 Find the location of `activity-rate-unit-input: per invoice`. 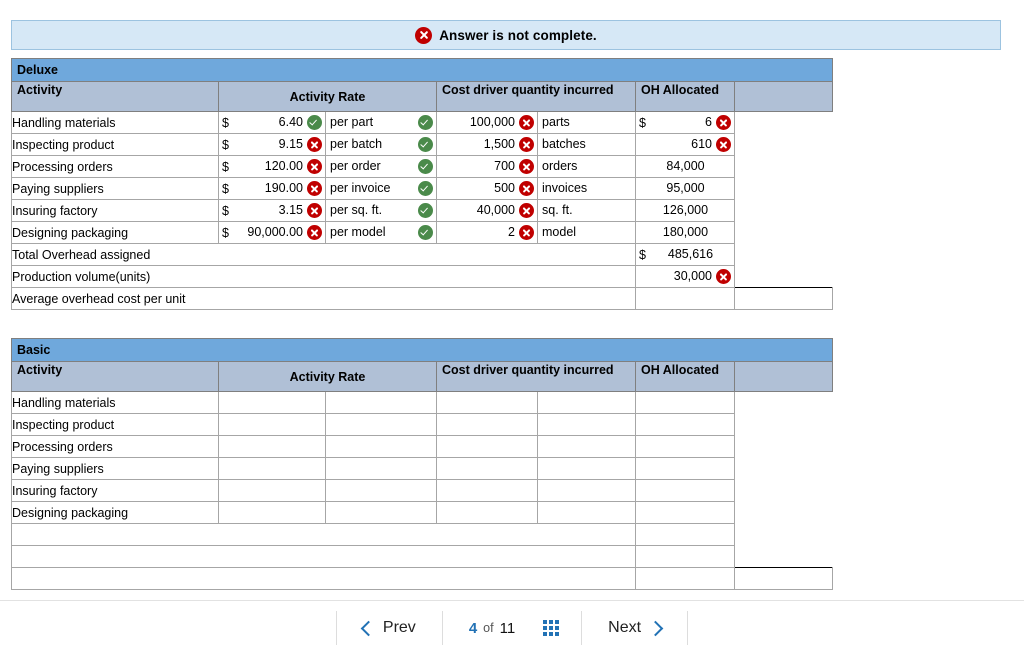

activity-rate-unit-input: per invoice is located at coordinates (381, 188).